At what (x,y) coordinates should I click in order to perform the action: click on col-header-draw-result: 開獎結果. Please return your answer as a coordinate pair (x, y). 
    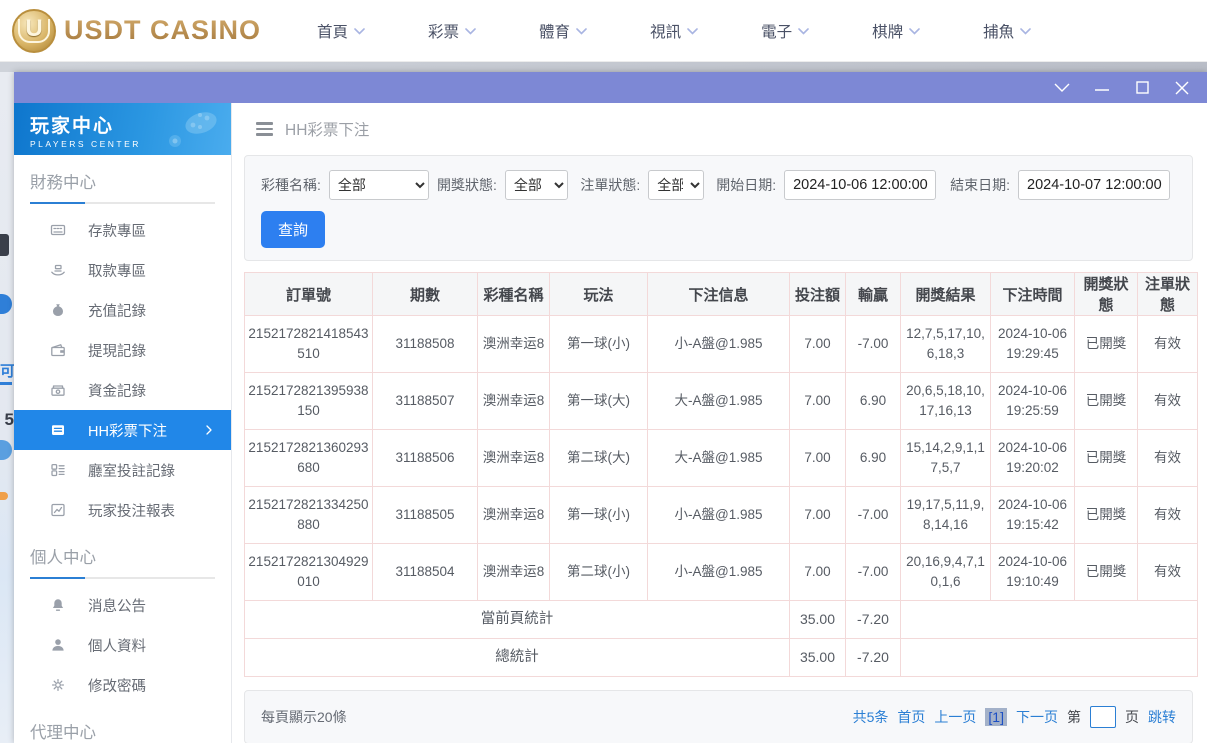
    Looking at the image, I should click on (945, 294).